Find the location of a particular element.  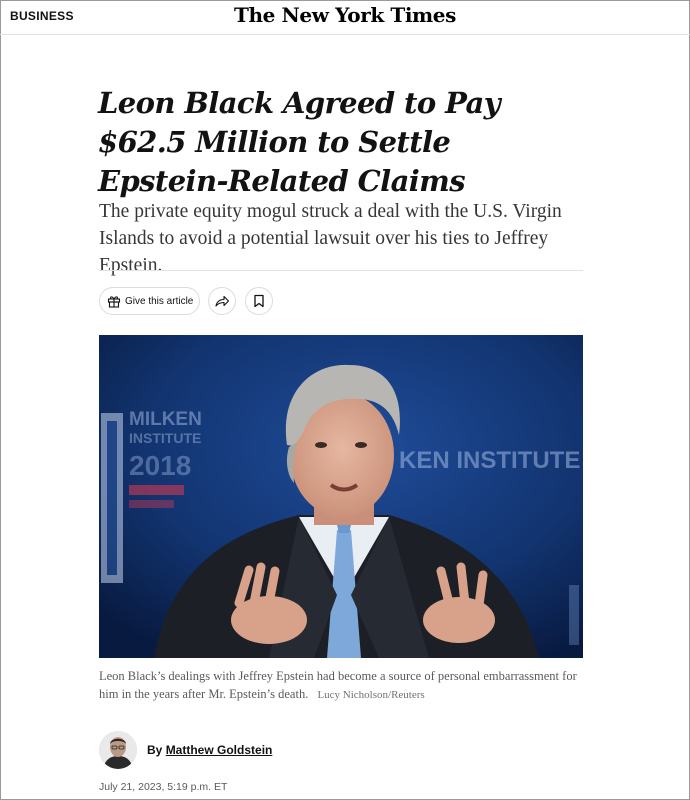

publish-timestamp: July 21, 2023, 5:19 p.m. ET is located at coordinates (163, 787).